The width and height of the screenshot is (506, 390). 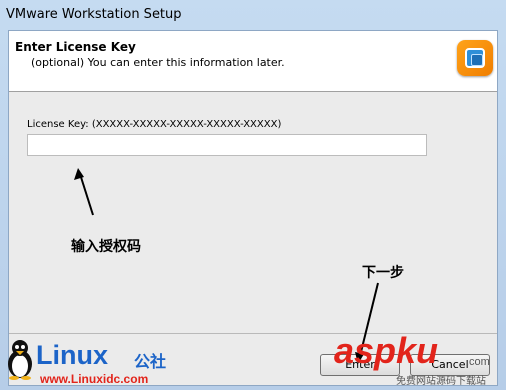 I want to click on title-bar: VMware Workstation Setup, so click(x=253, y=15).